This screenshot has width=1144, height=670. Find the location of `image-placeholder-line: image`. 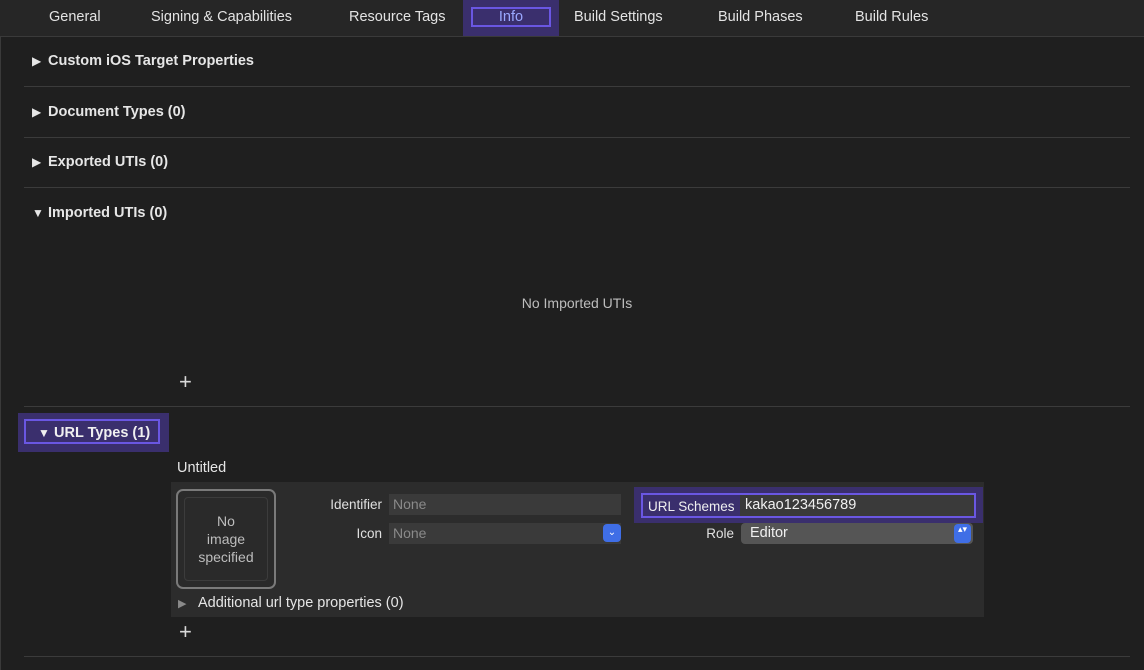

image-placeholder-line: image is located at coordinates (226, 539).